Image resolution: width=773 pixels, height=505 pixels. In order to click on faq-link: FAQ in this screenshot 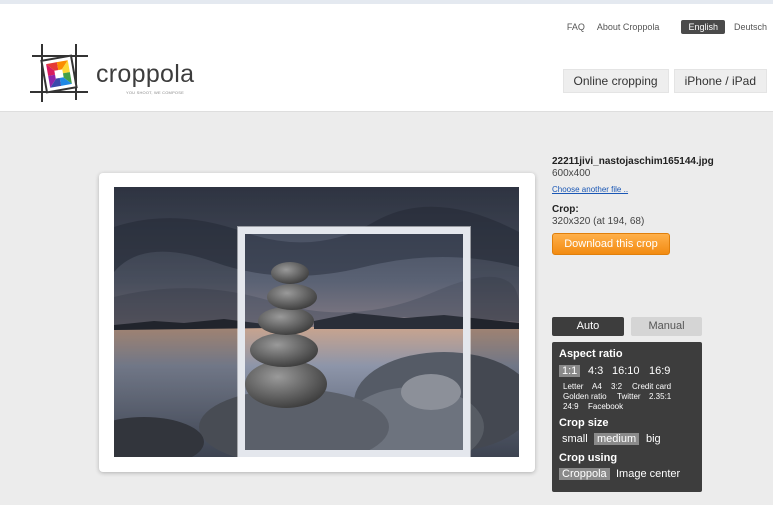, I will do `click(576, 27)`.